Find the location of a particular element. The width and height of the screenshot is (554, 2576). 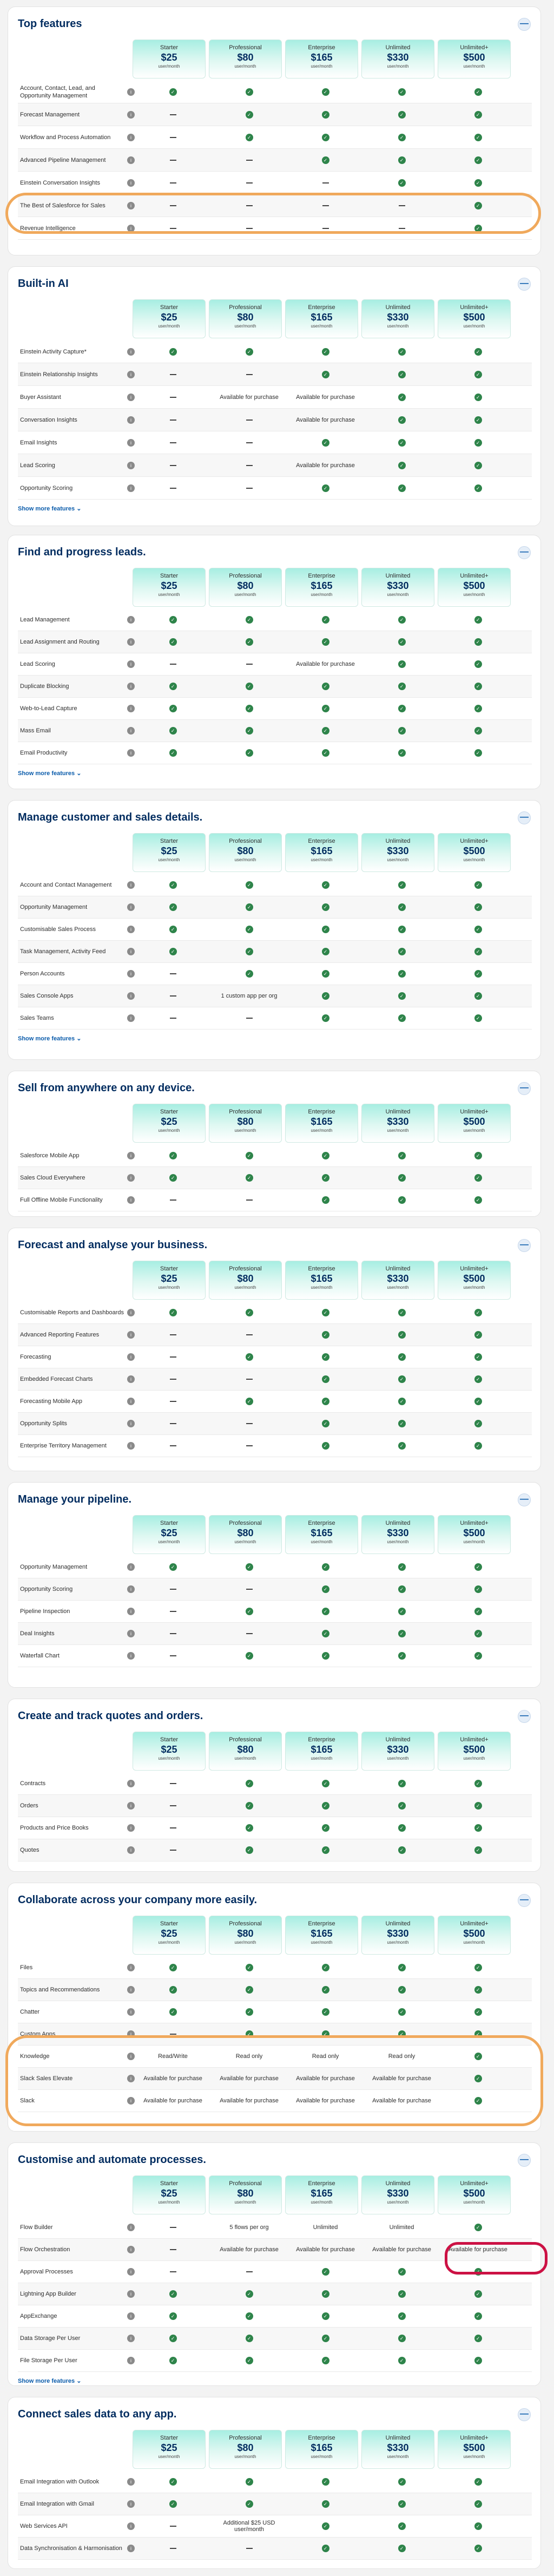

plan-price: $25 is located at coordinates (169, 2193).